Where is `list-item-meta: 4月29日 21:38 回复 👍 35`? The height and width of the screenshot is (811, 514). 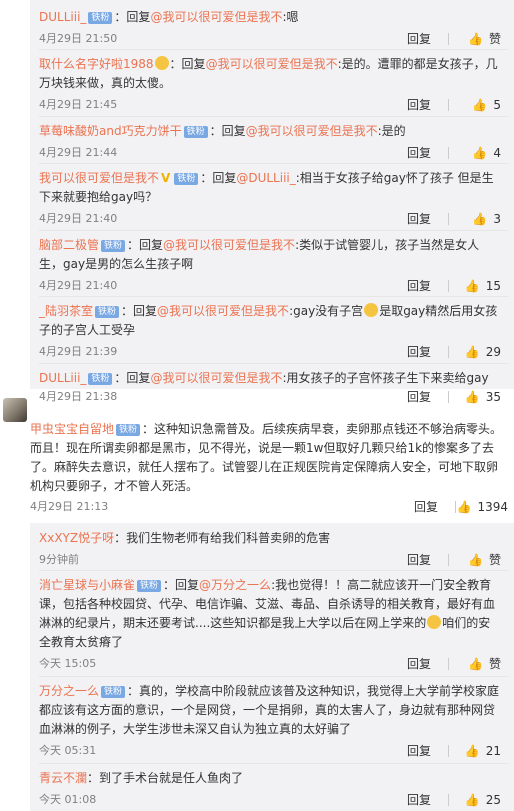
list-item-meta: 4月29日 21:38 回复 👍 35 is located at coordinates (270, 397).